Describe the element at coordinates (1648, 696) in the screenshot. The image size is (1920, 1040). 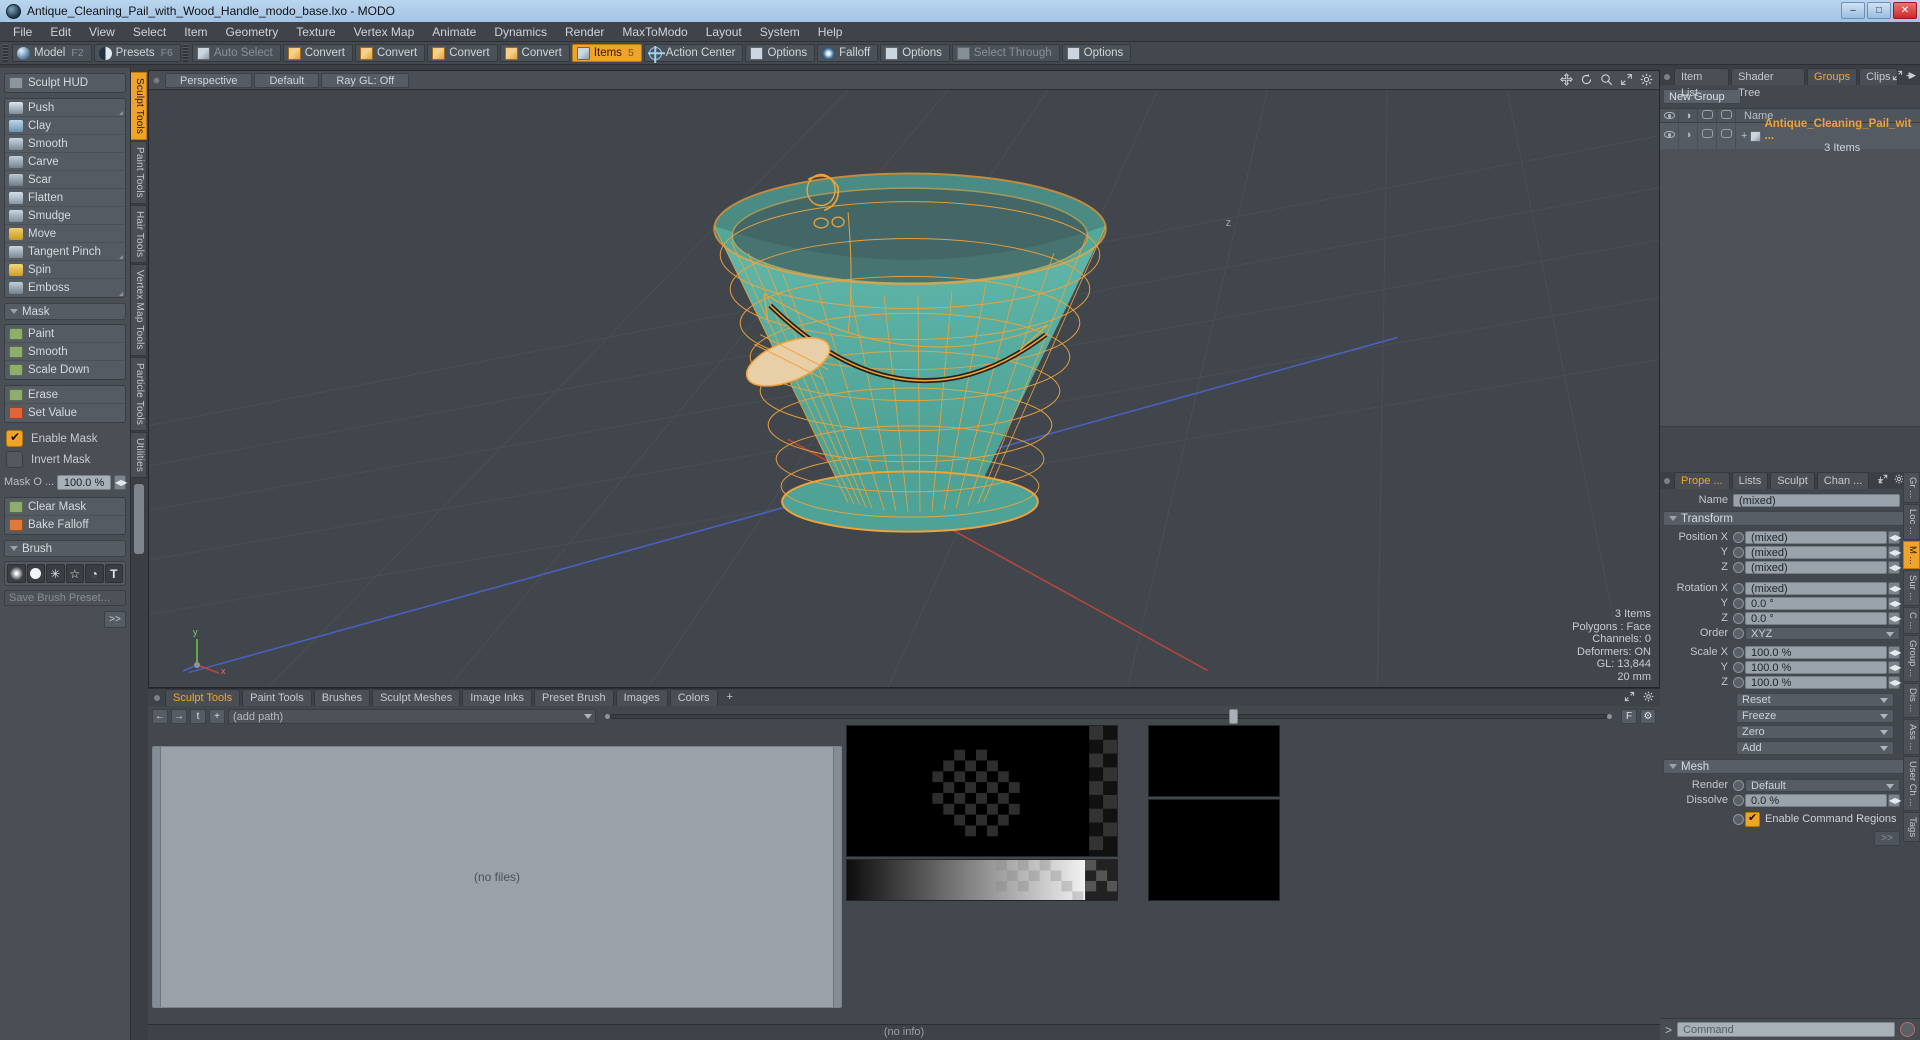
I see `gear-icon-bottom` at that location.